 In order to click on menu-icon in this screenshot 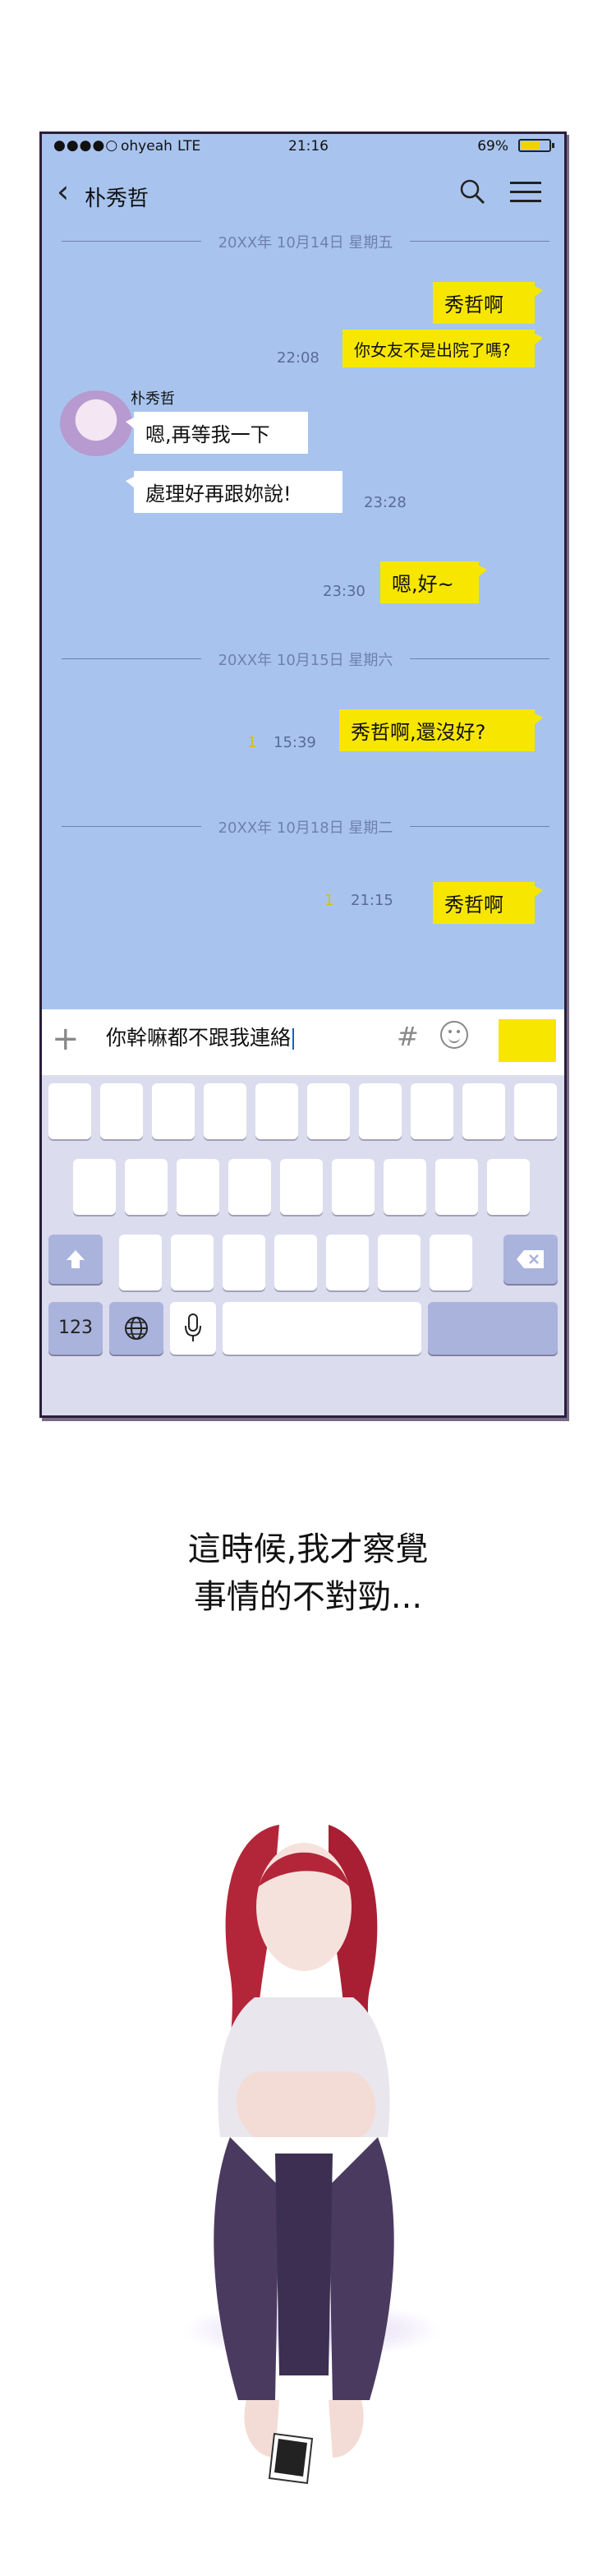, I will do `click(525, 192)`.